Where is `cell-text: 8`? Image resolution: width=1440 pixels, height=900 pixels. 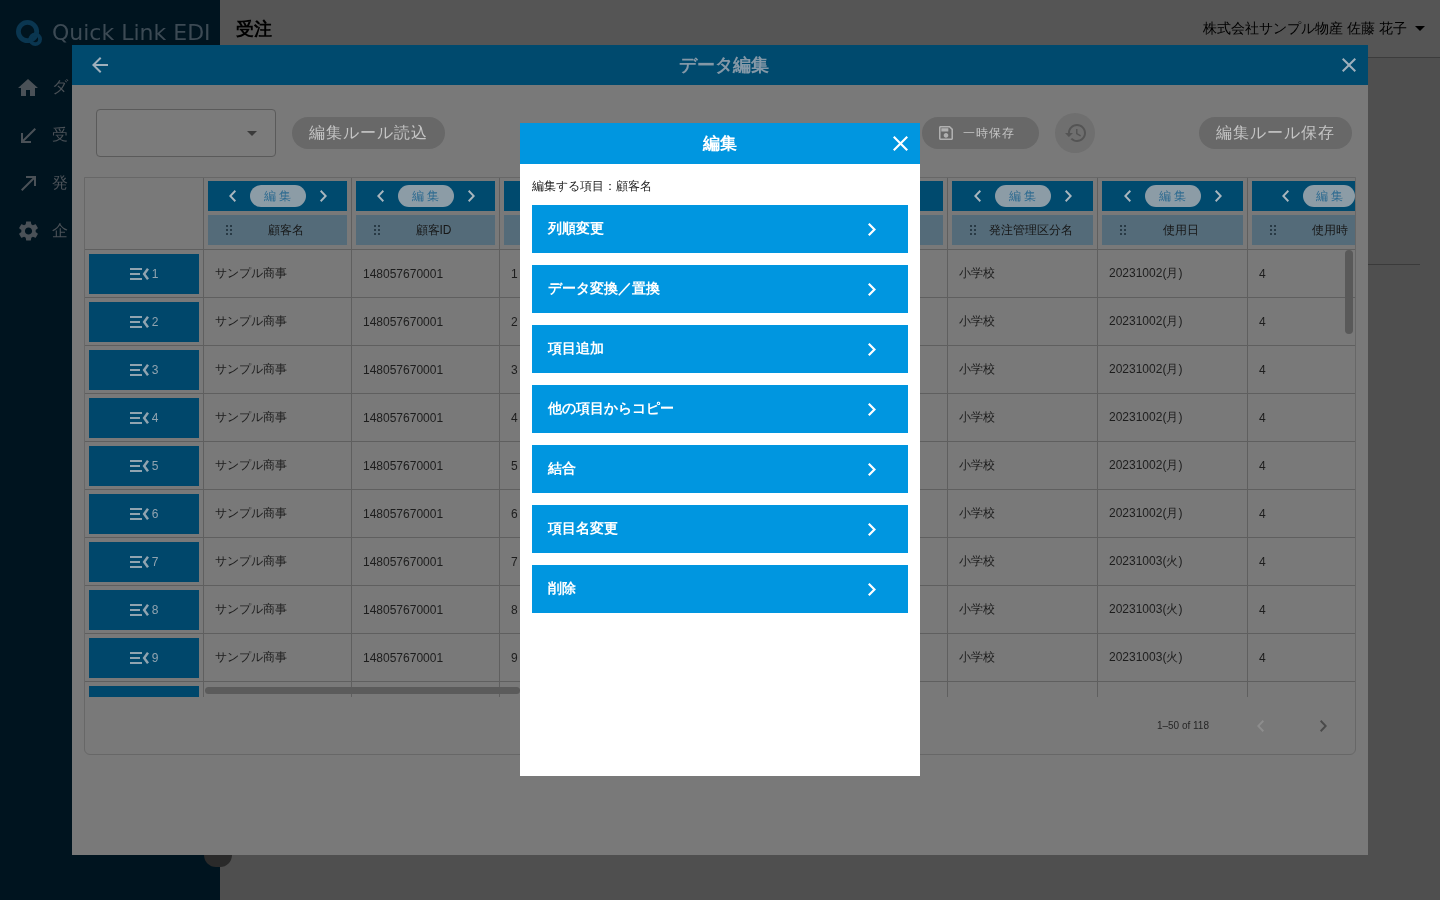
cell-text: 8 is located at coordinates (514, 609).